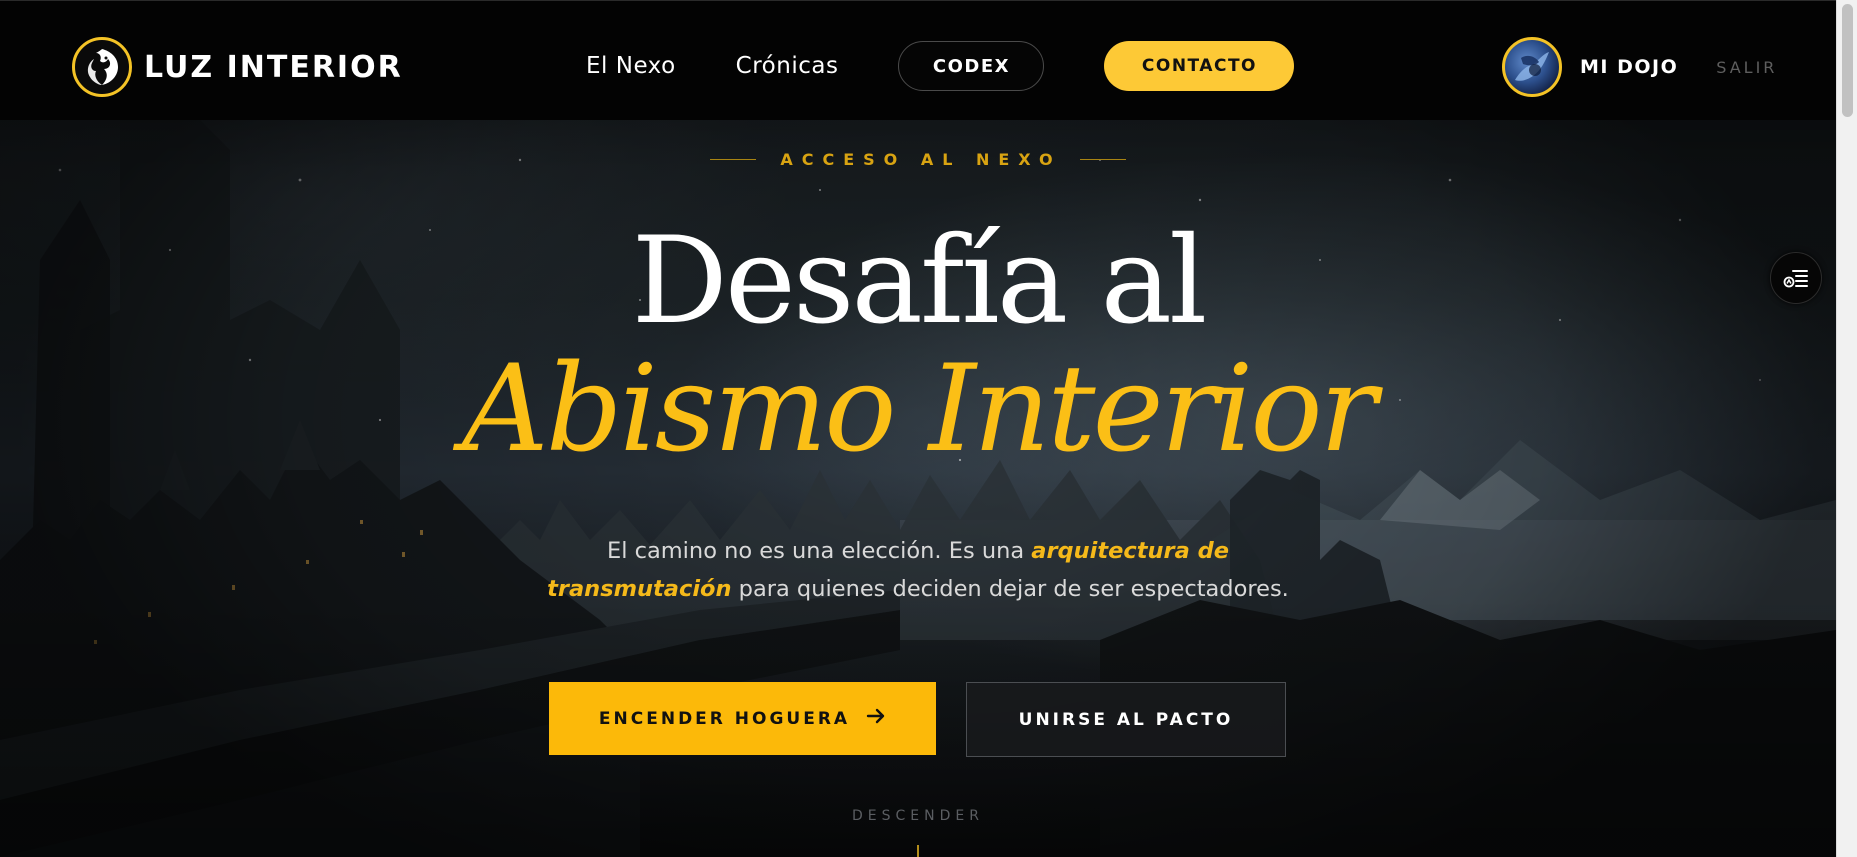 This screenshot has height=857, width=1857. I want to click on scroll-hint: DESCENDER, so click(918, 816).